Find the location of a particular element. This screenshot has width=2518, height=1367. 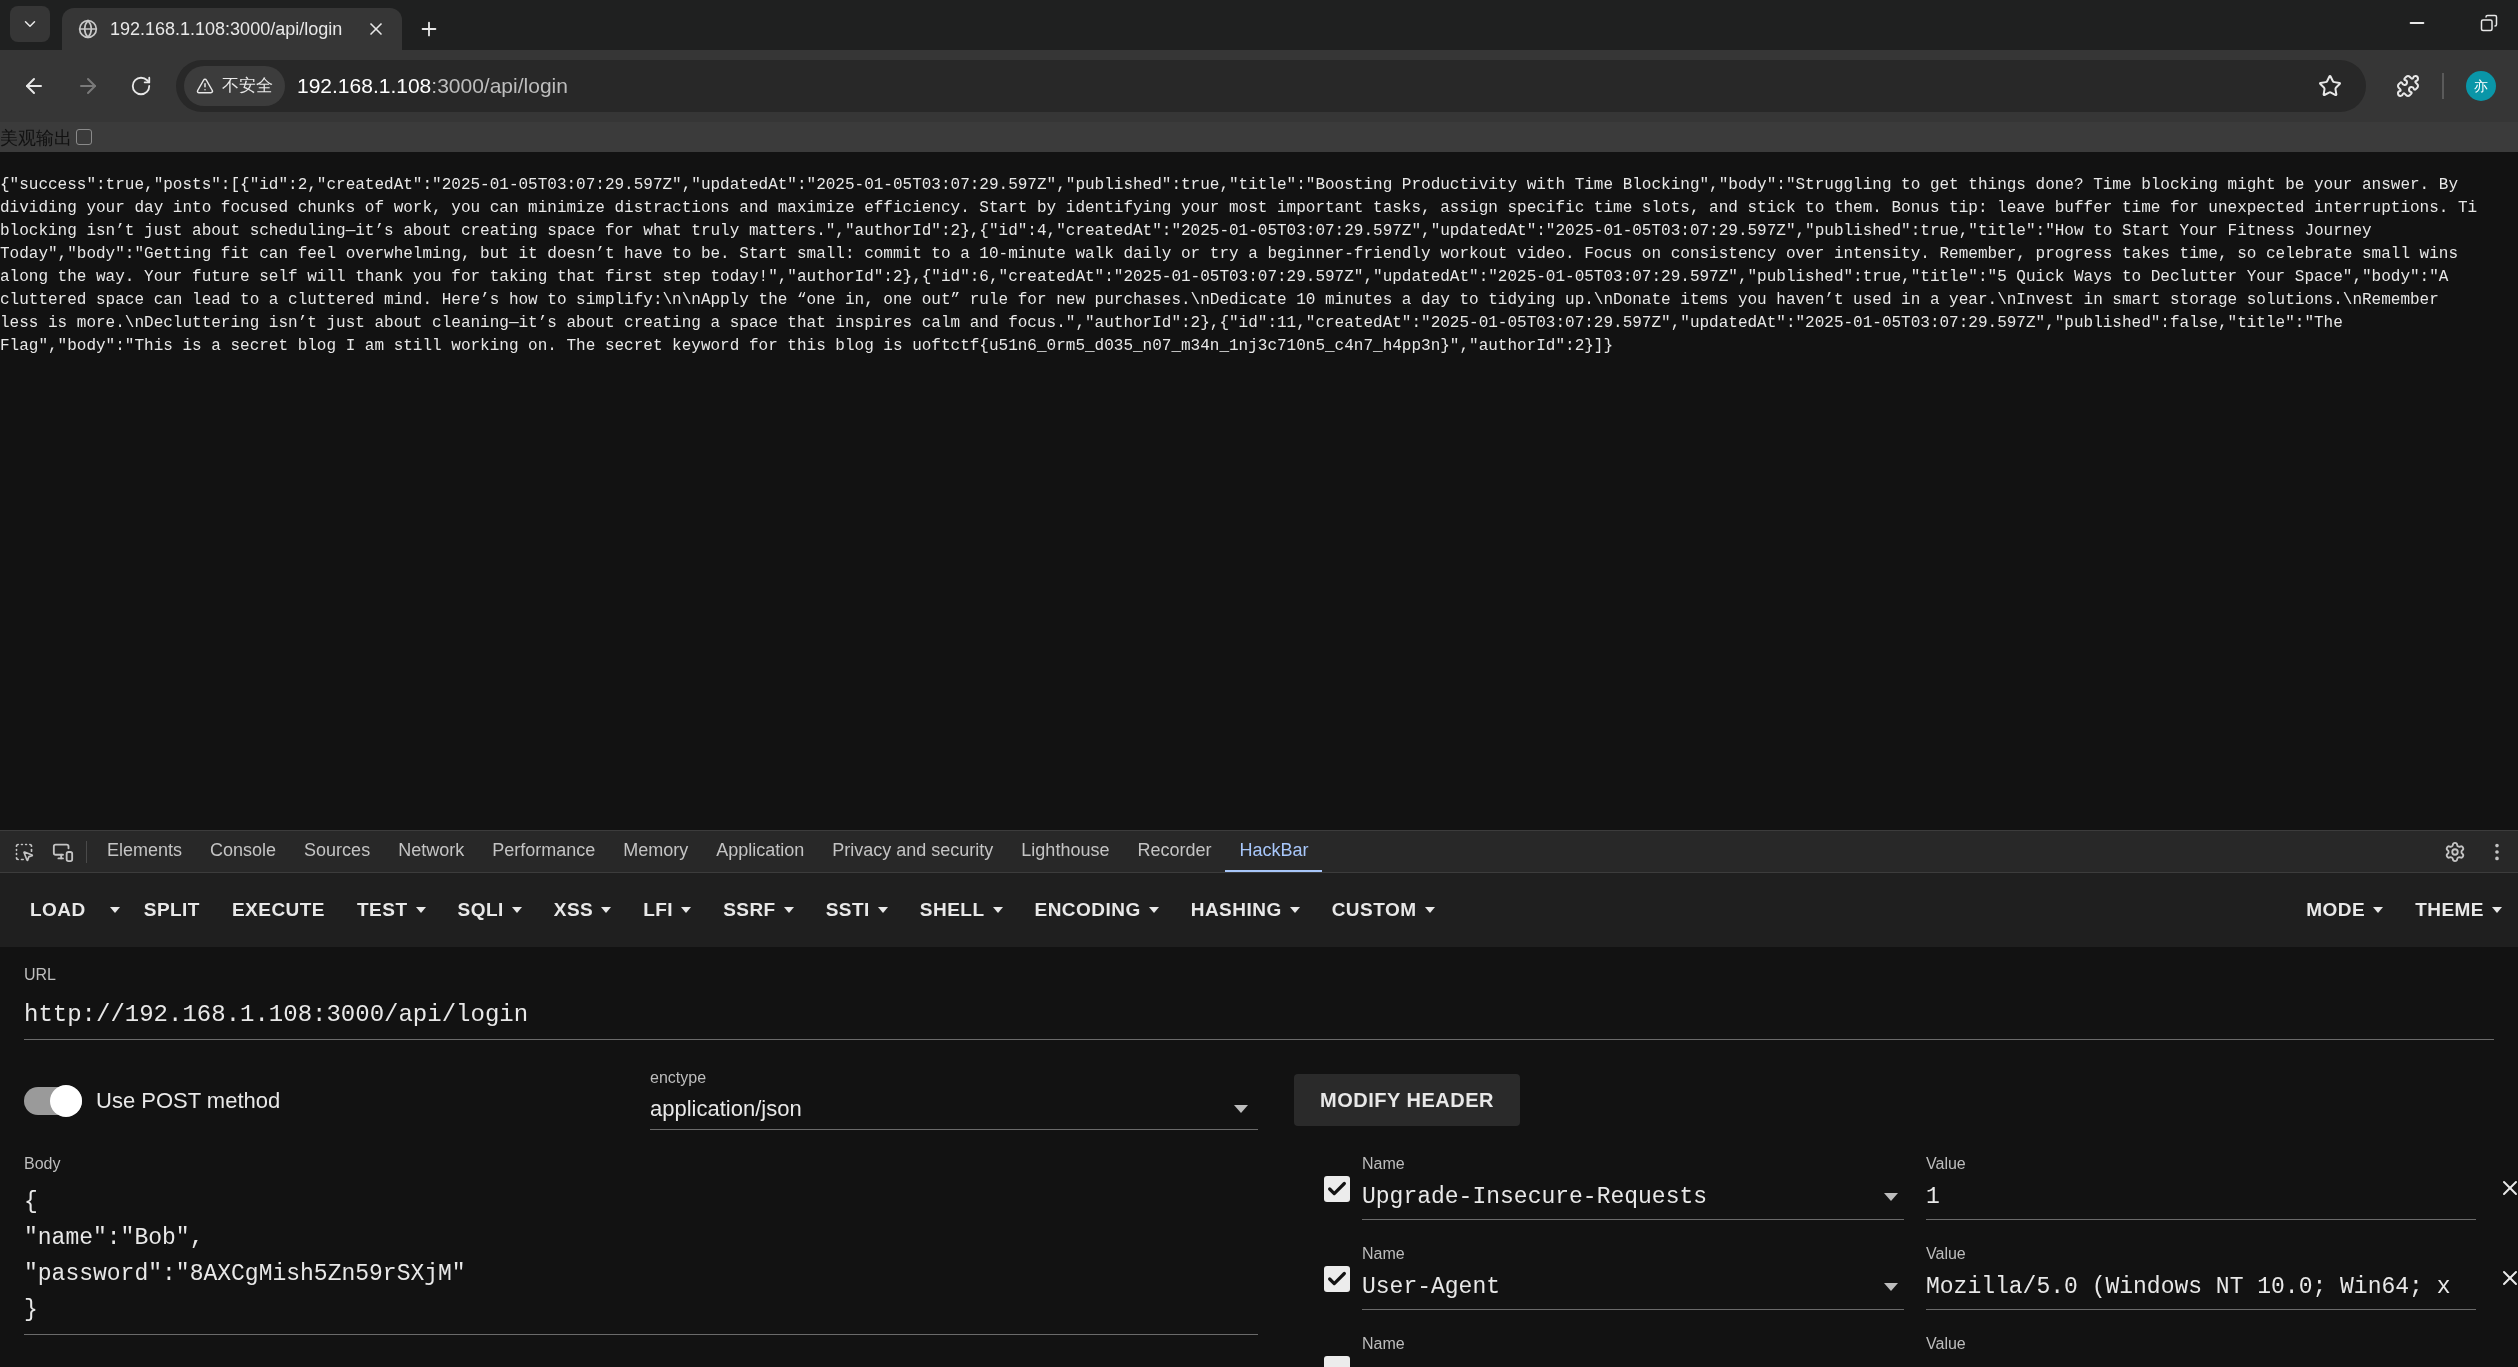

profile-avatar: 亦 is located at coordinates (2481, 86).